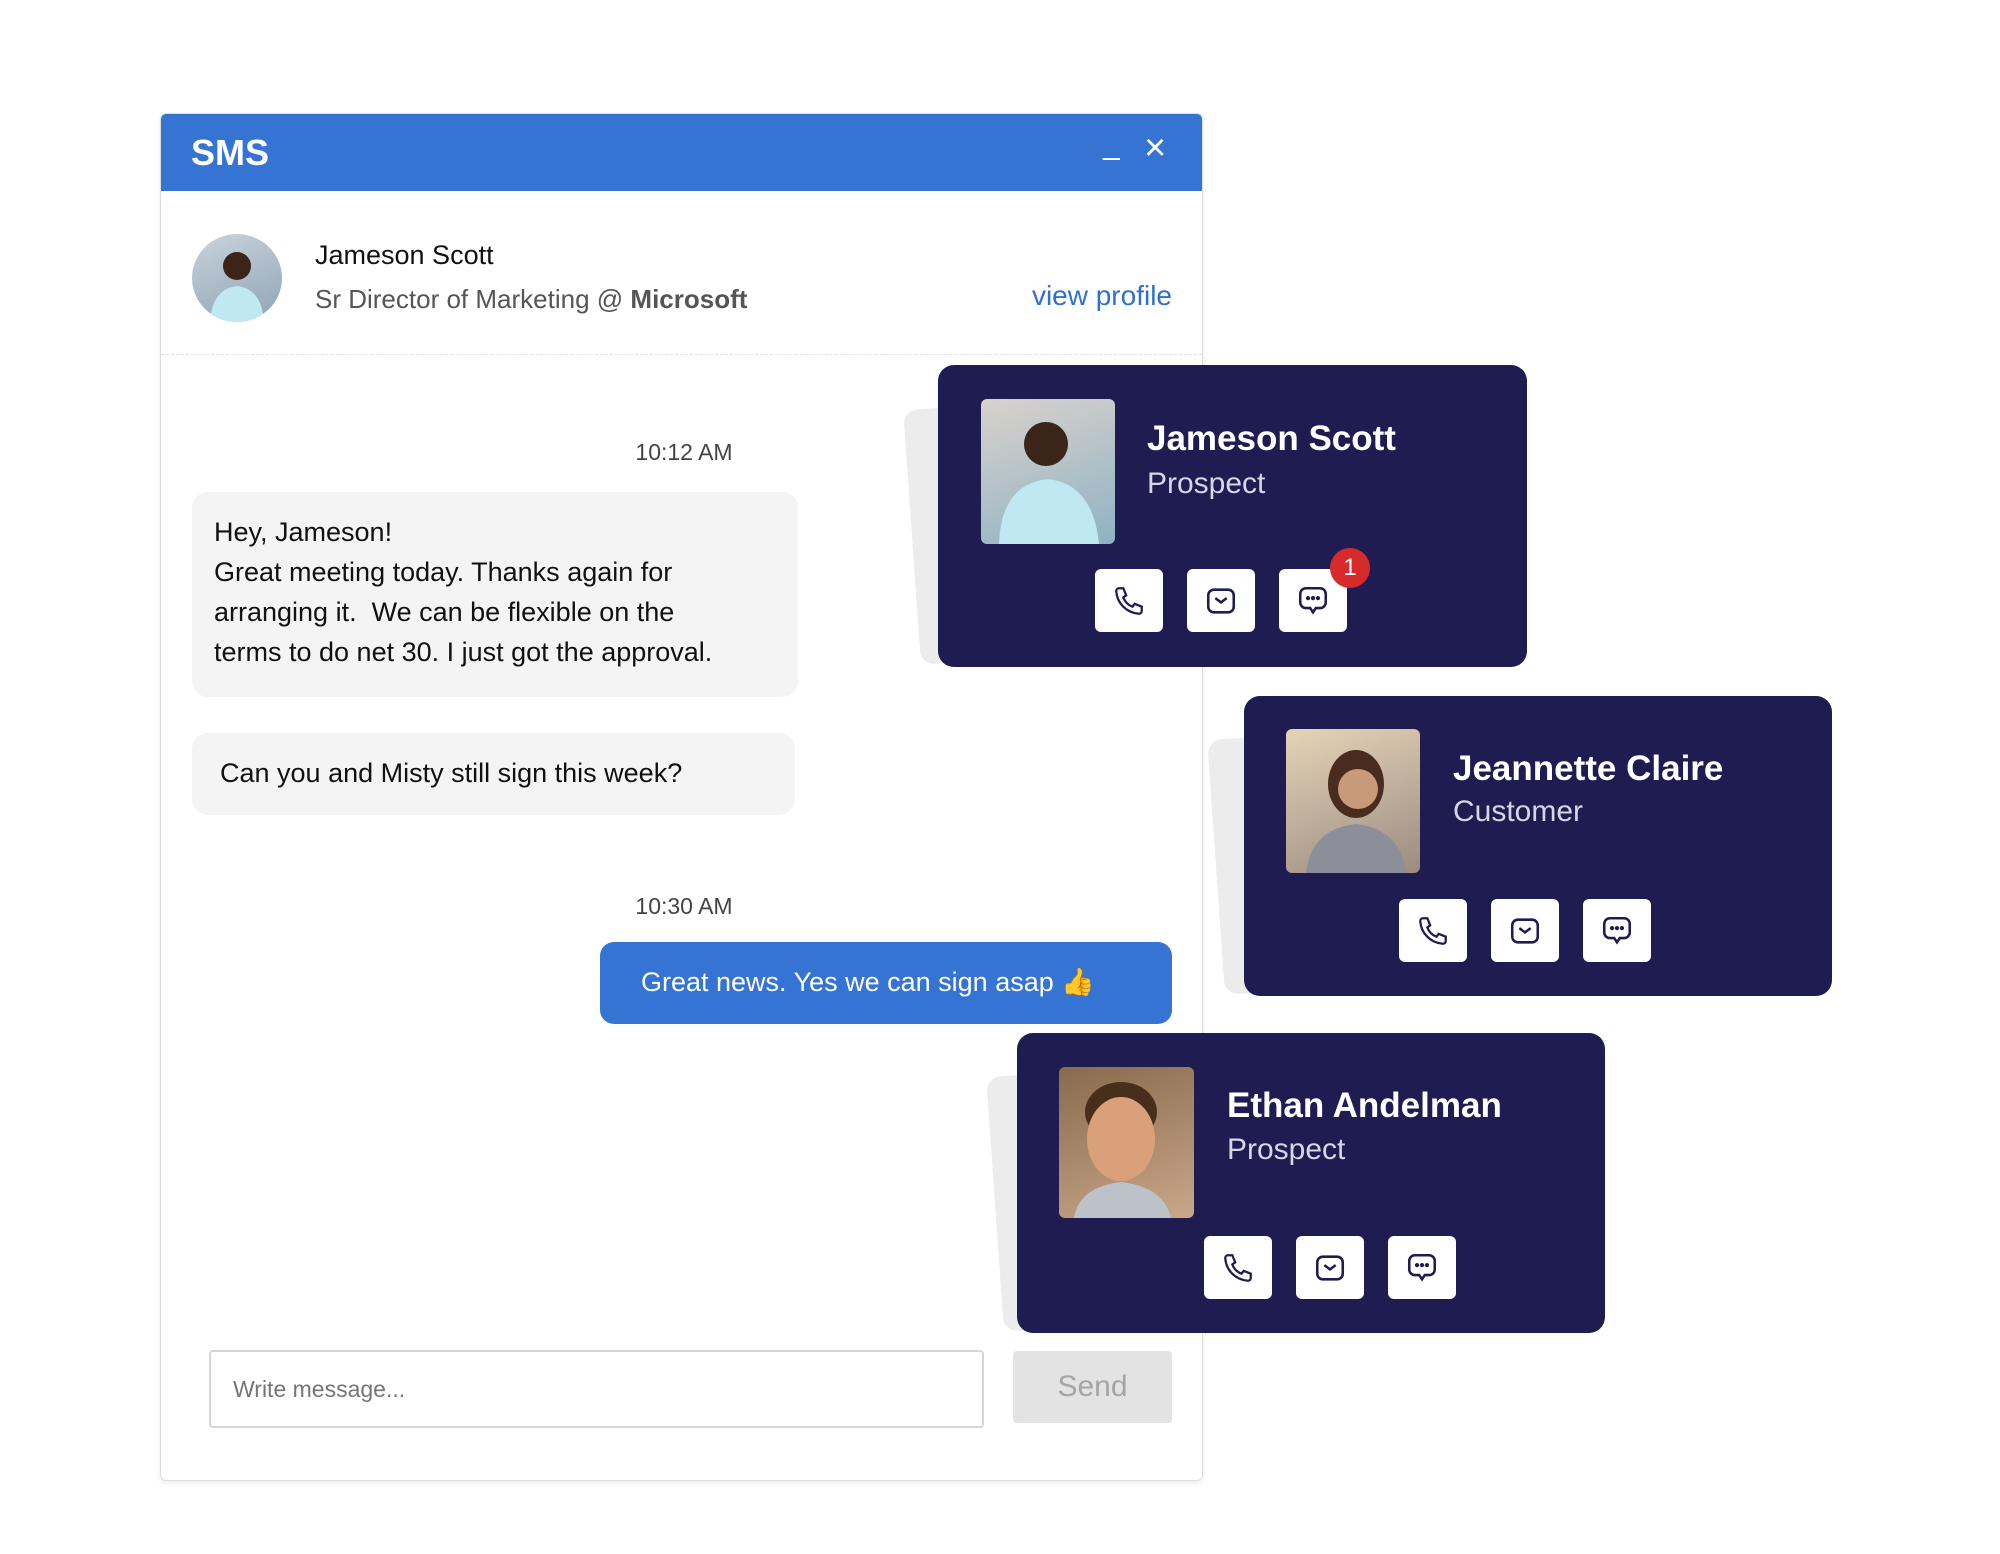 The width and height of the screenshot is (2000, 1554). What do you see at coordinates (681, 152) in the screenshot?
I see `sms-header: SMS _ ×` at bounding box center [681, 152].